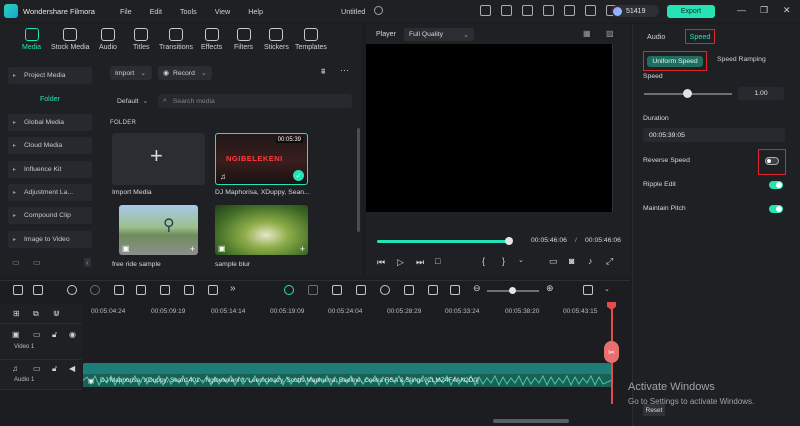  I want to click on reset-button: Reset, so click(654, 410).